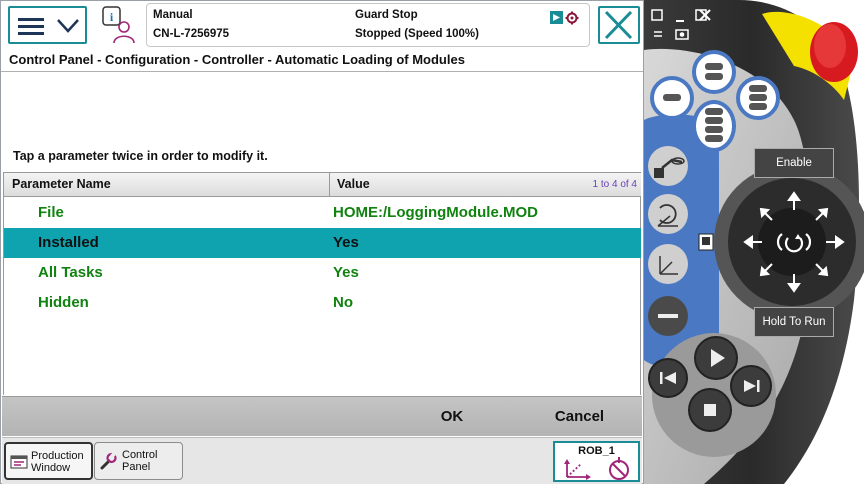 The width and height of the screenshot is (864, 484). What do you see at coordinates (596, 461) in the screenshot?
I see `quickset-robot-button: ROB_1` at bounding box center [596, 461].